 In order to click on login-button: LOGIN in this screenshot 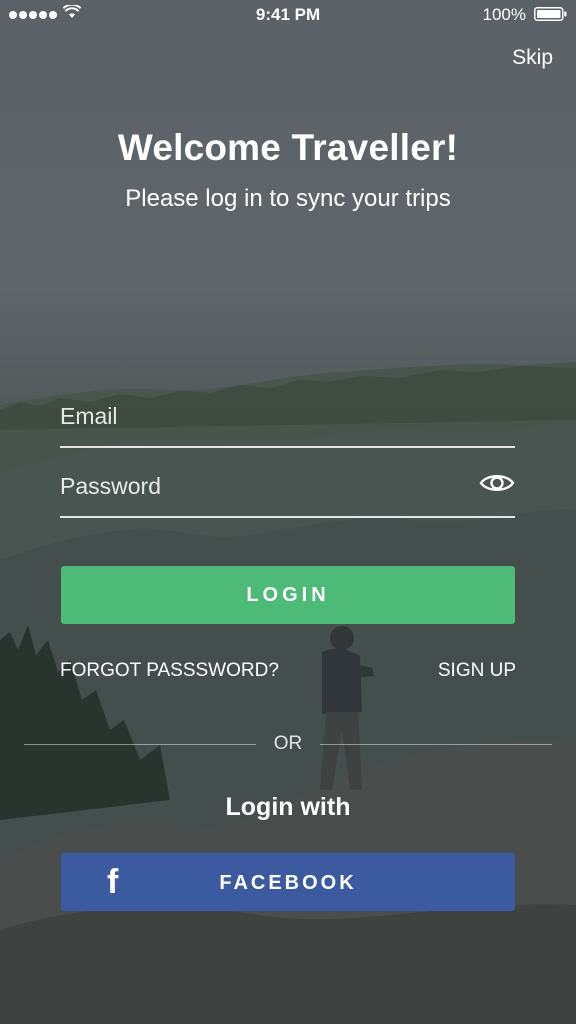, I will do `click(288, 595)`.